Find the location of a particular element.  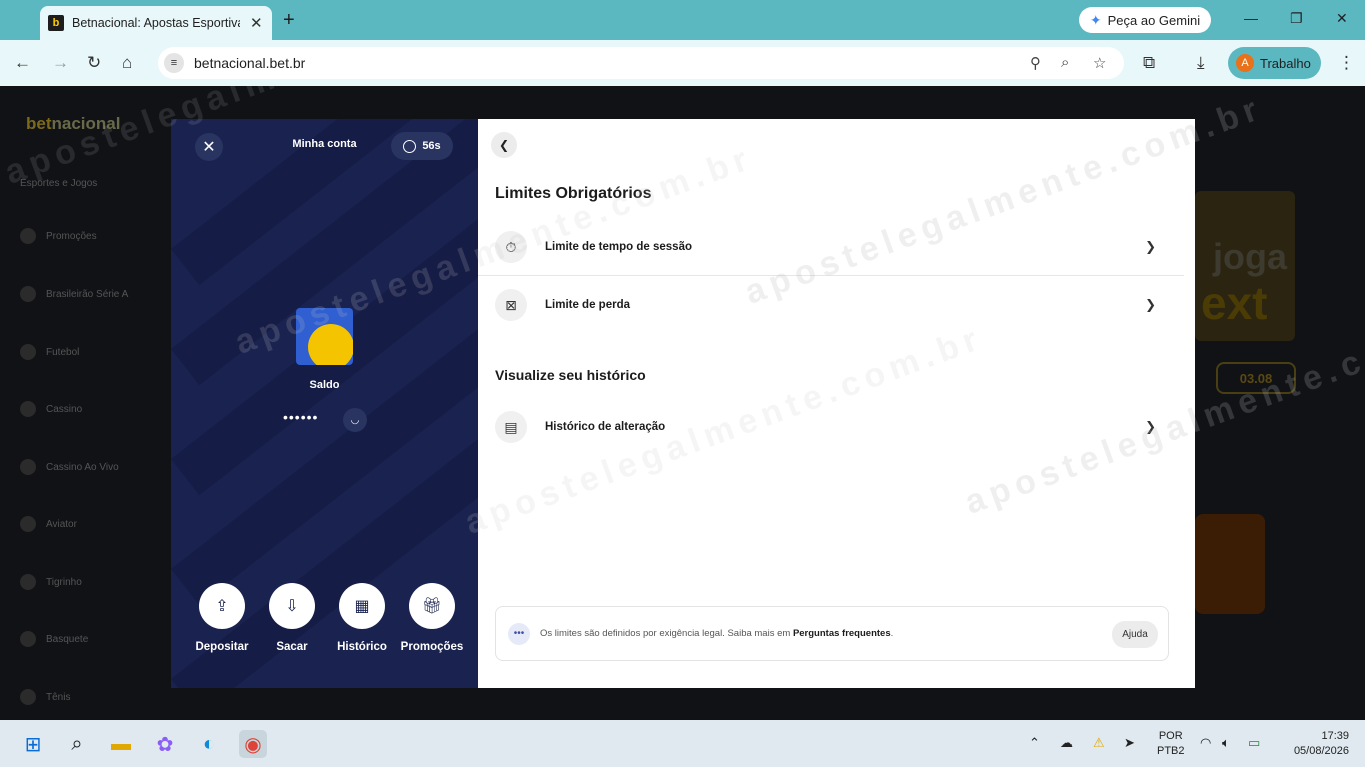

sidebar-item-cassino-ao-vivo: Cassino Ao Vivo is located at coordinates (69, 467).